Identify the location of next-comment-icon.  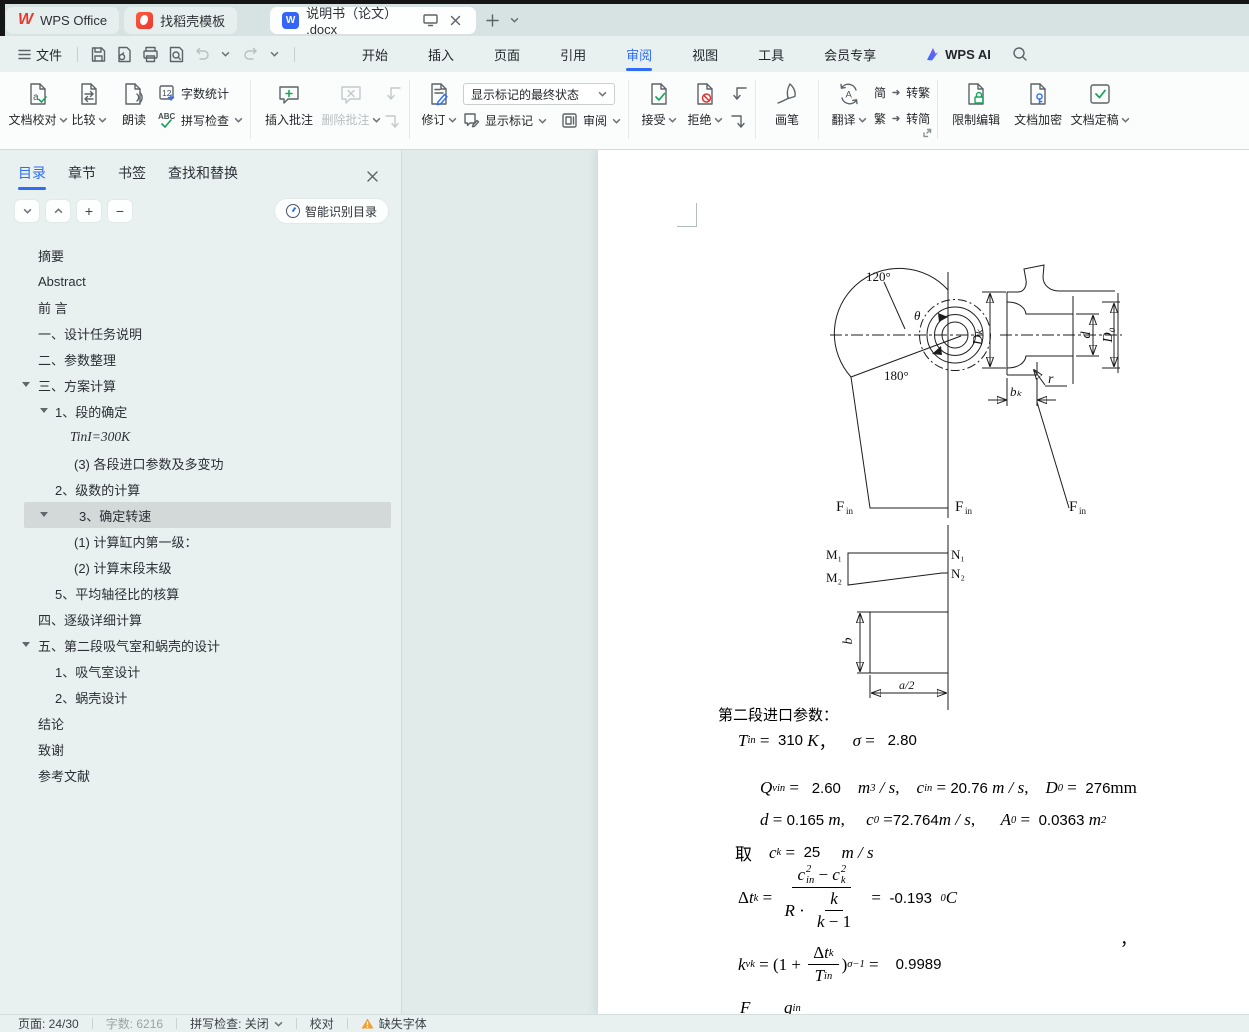
(393, 121).